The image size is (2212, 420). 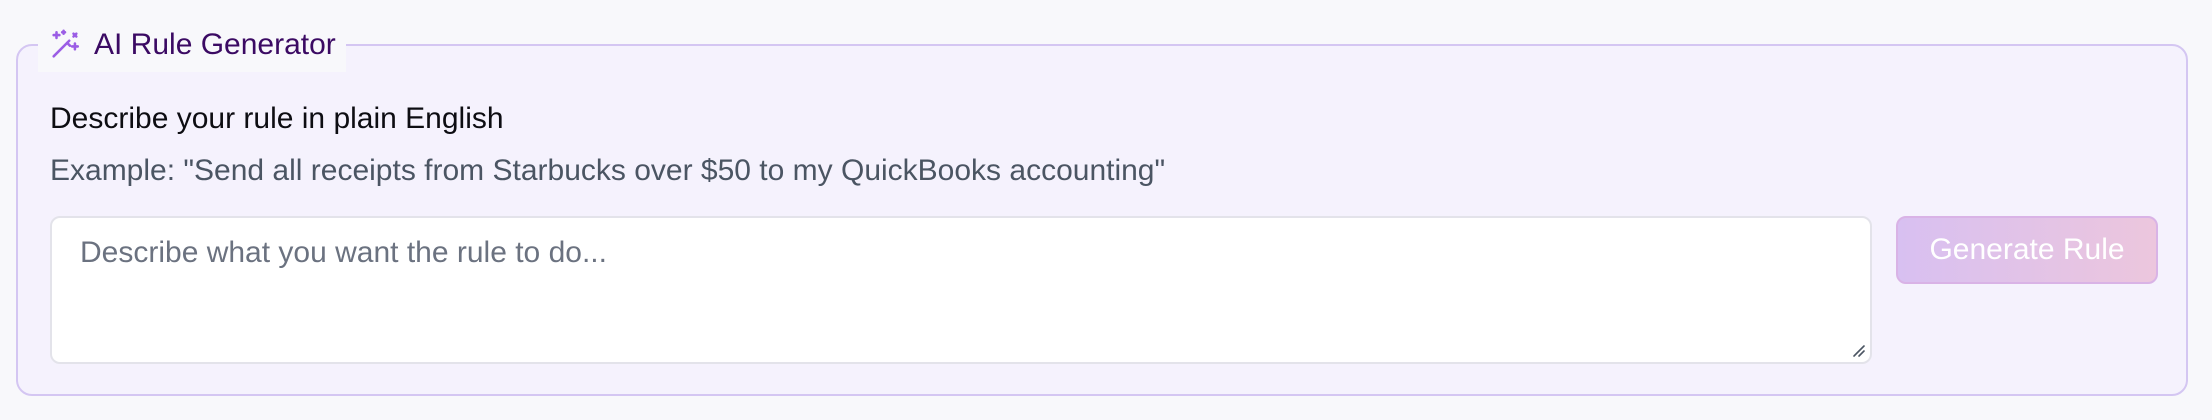 I want to click on generate-rule-button: Generate Rule, so click(x=2027, y=250).